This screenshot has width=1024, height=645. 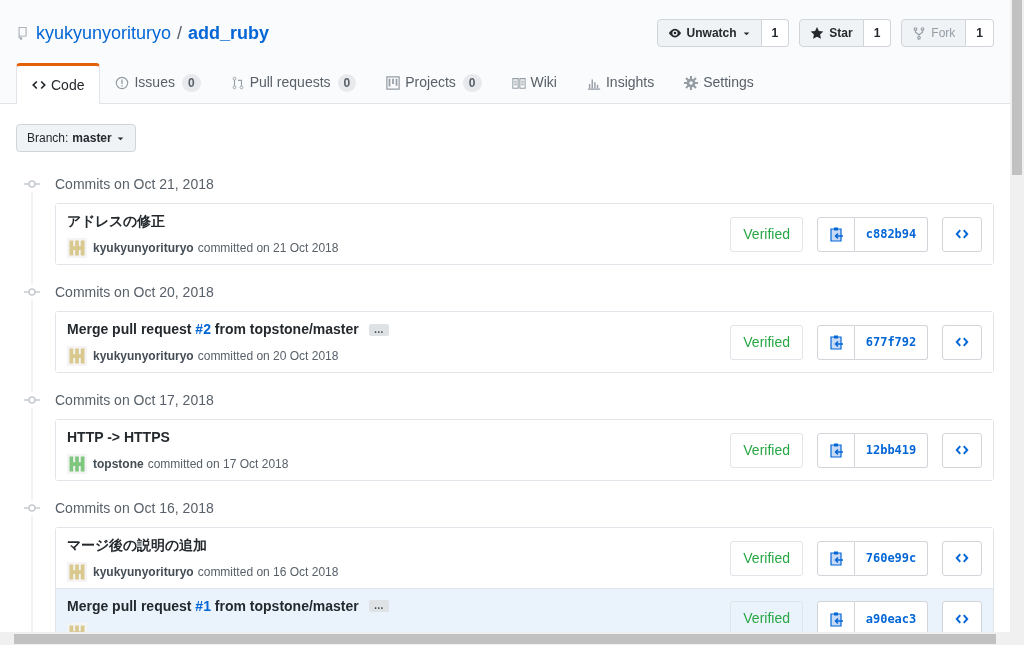 I want to click on repo-tab: Code, so click(x=58, y=83).